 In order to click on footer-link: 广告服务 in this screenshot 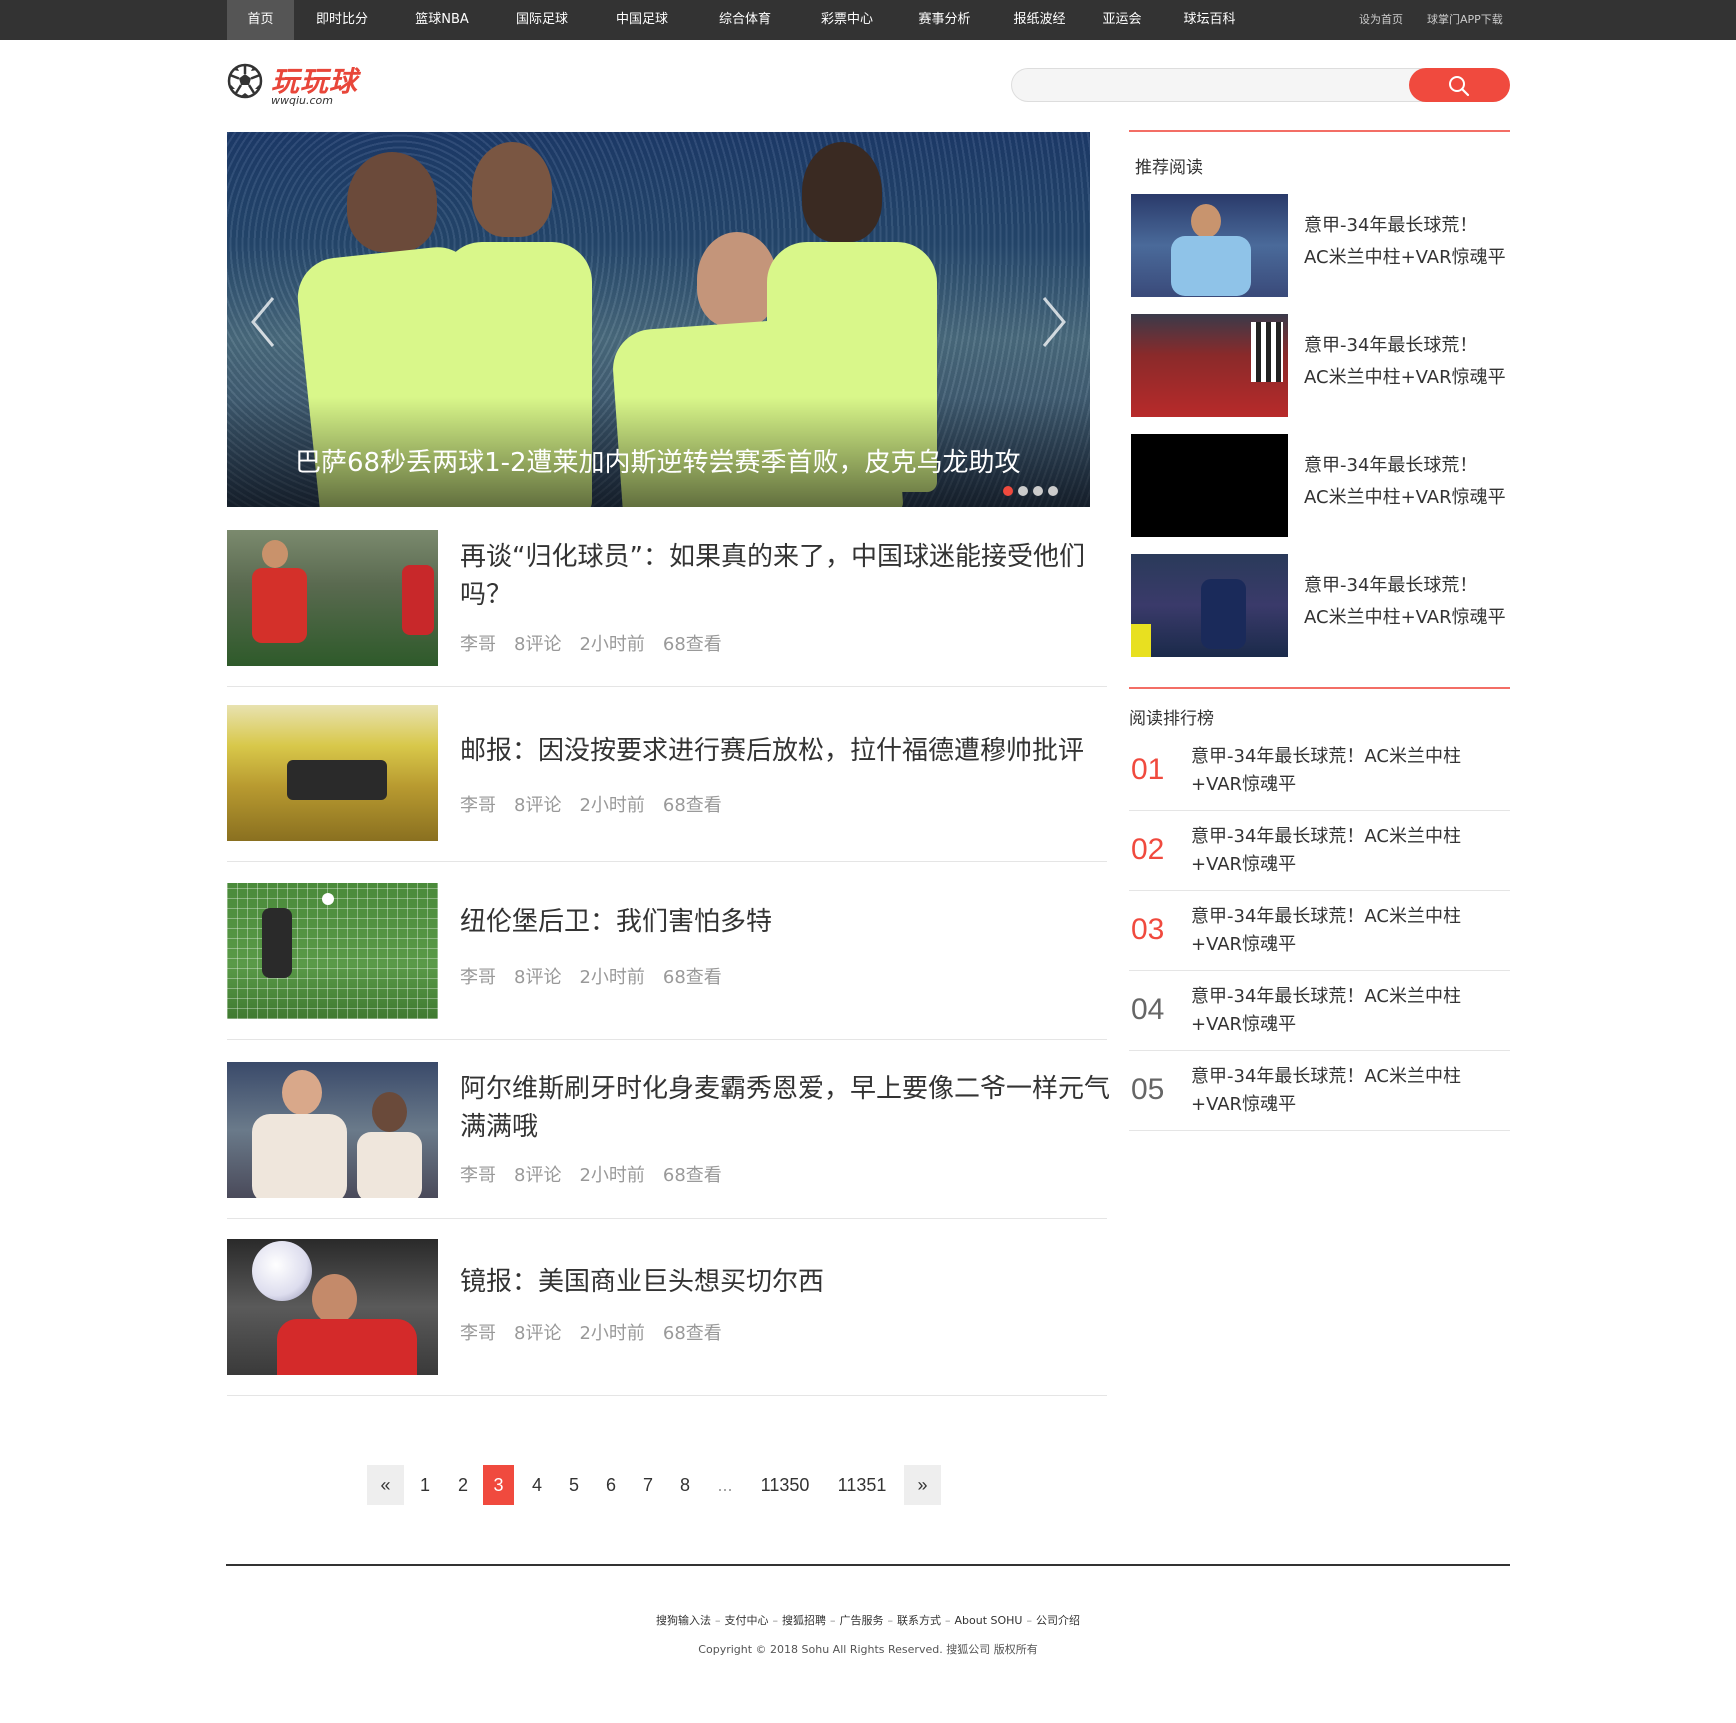, I will do `click(862, 1620)`.